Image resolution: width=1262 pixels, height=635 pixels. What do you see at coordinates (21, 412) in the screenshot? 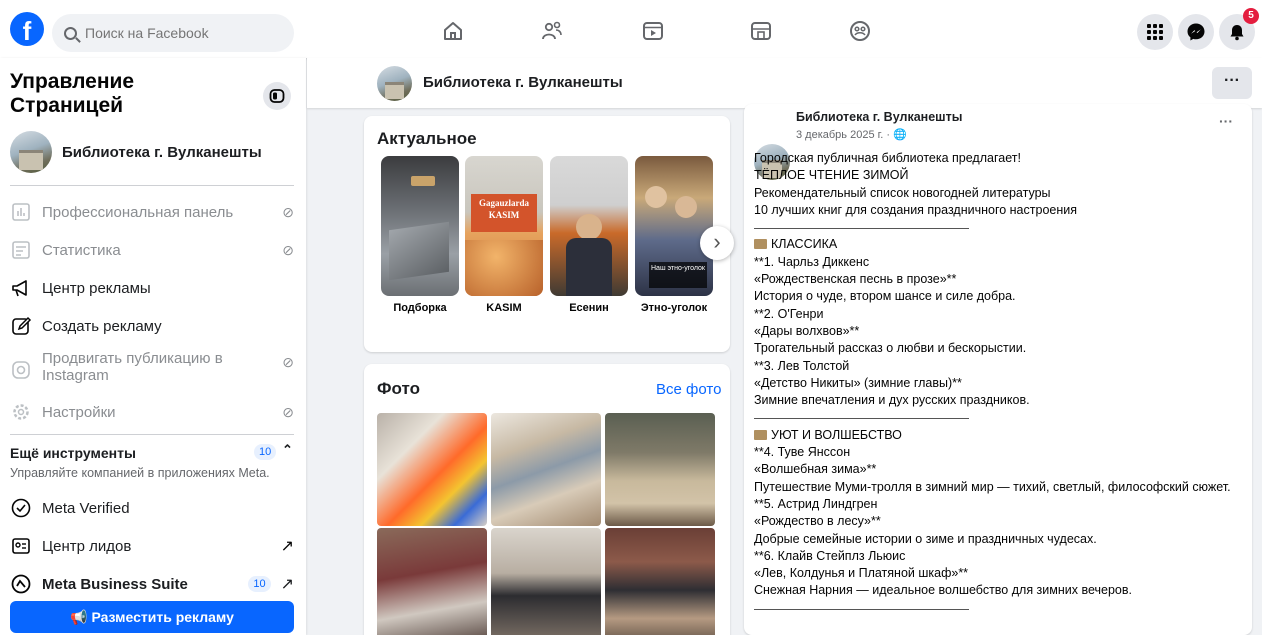
I see `gear-icon` at bounding box center [21, 412].